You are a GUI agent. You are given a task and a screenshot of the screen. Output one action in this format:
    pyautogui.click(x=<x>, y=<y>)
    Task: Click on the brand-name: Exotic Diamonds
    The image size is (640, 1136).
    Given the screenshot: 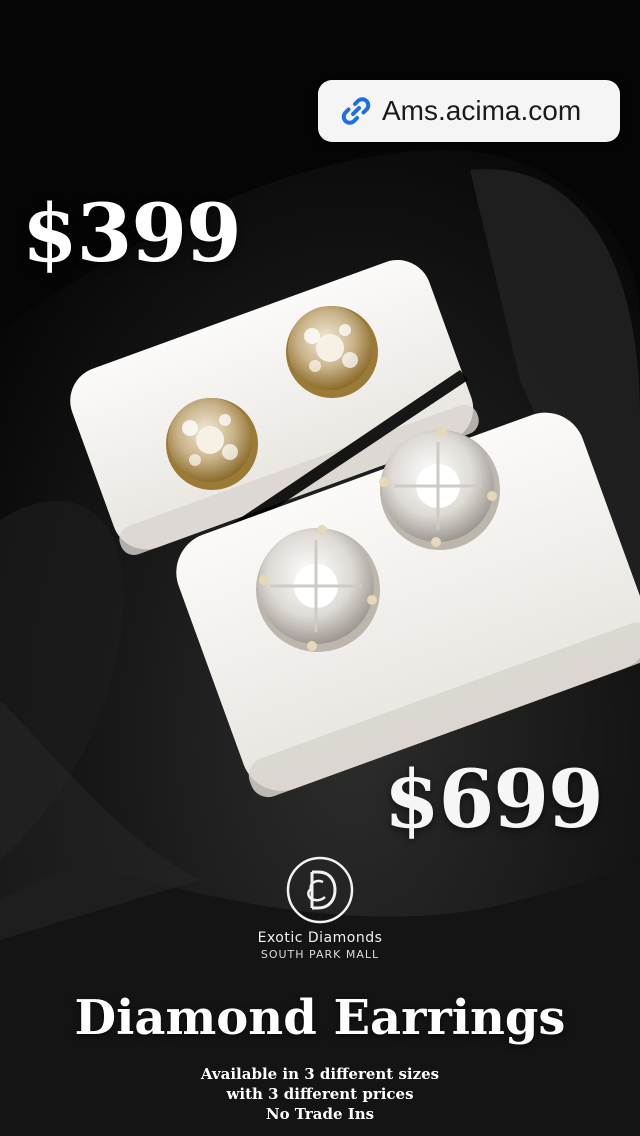 What is the action you would take?
    pyautogui.click(x=320, y=938)
    